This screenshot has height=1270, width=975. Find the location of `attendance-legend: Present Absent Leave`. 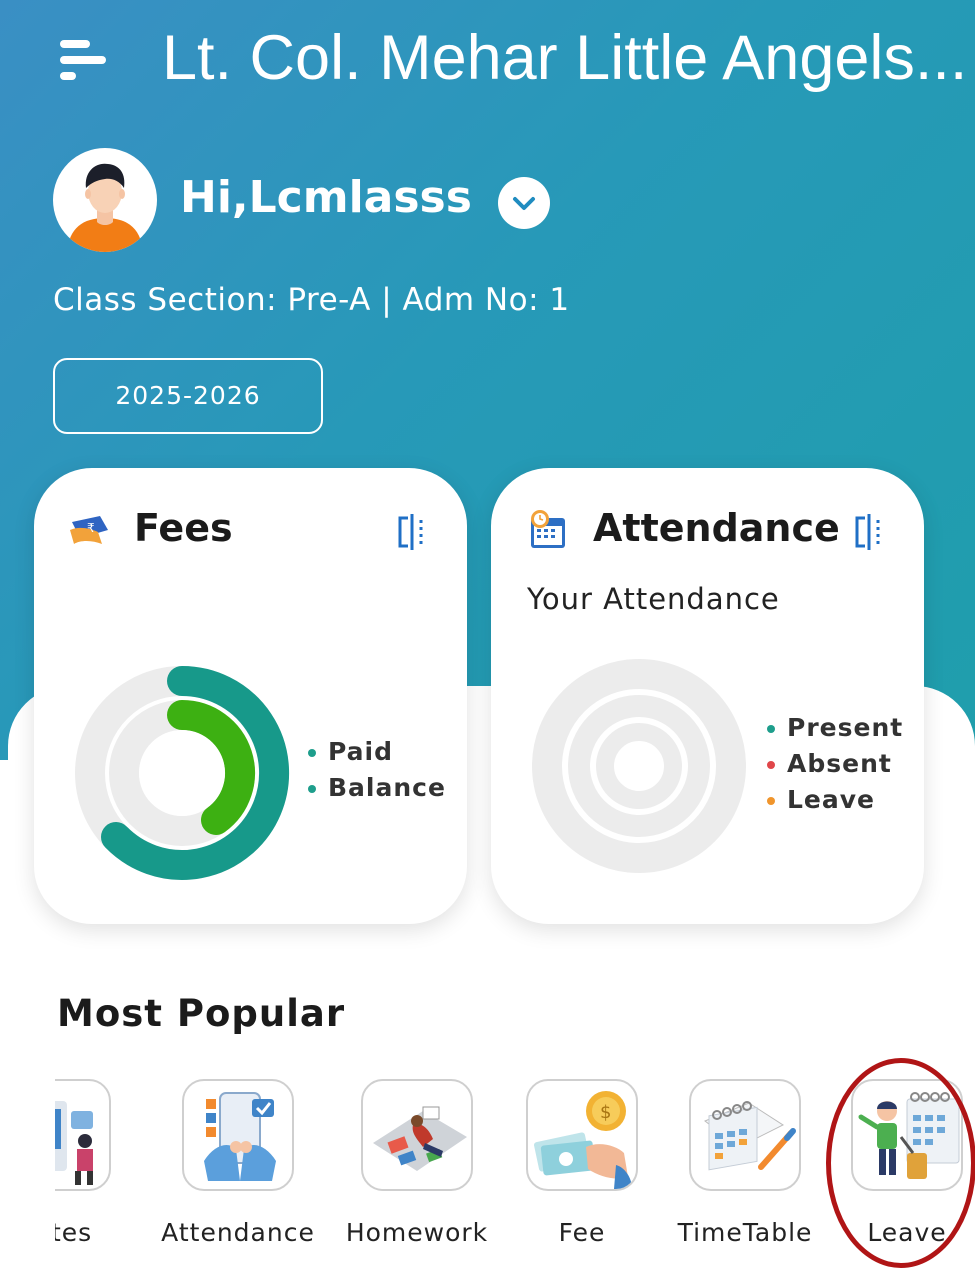

attendance-legend: Present Absent Leave is located at coordinates (835, 764).